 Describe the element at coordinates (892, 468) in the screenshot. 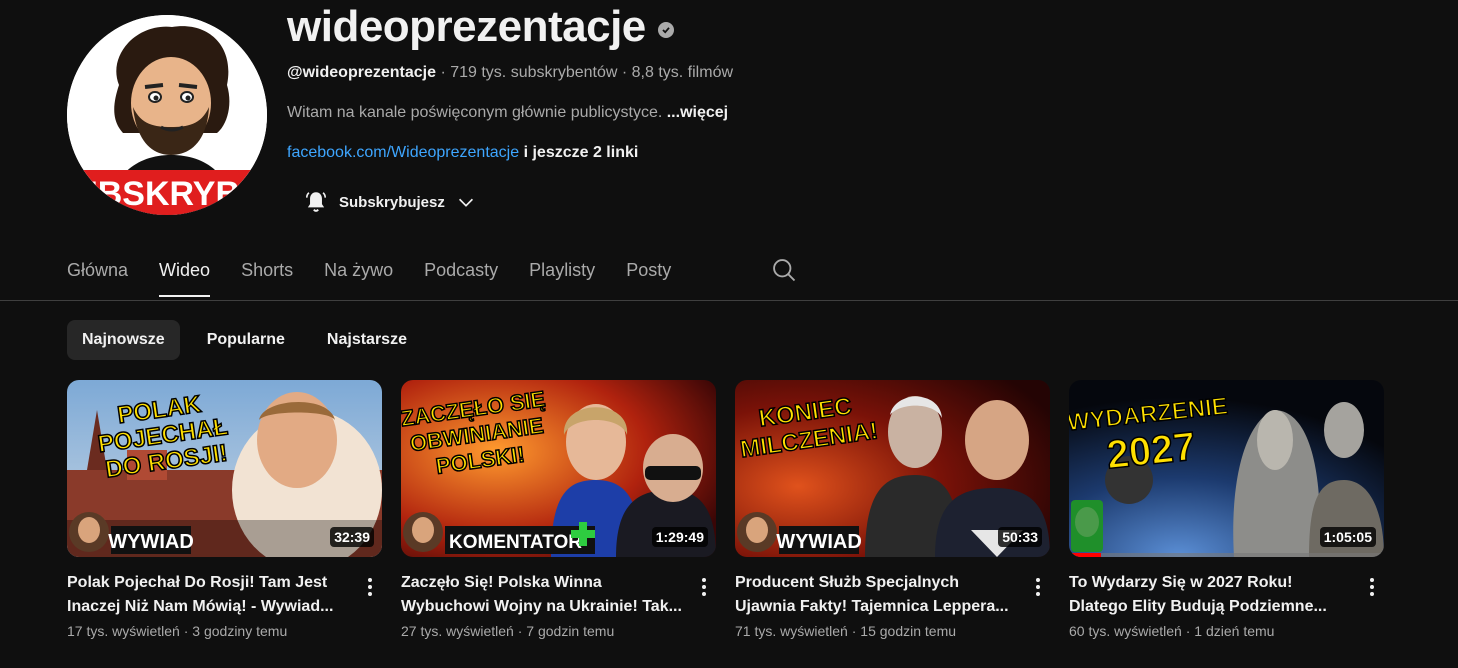

I see `video-thumbnail: KONIEC MILCZENIA! WYWIAD 50:33` at that location.